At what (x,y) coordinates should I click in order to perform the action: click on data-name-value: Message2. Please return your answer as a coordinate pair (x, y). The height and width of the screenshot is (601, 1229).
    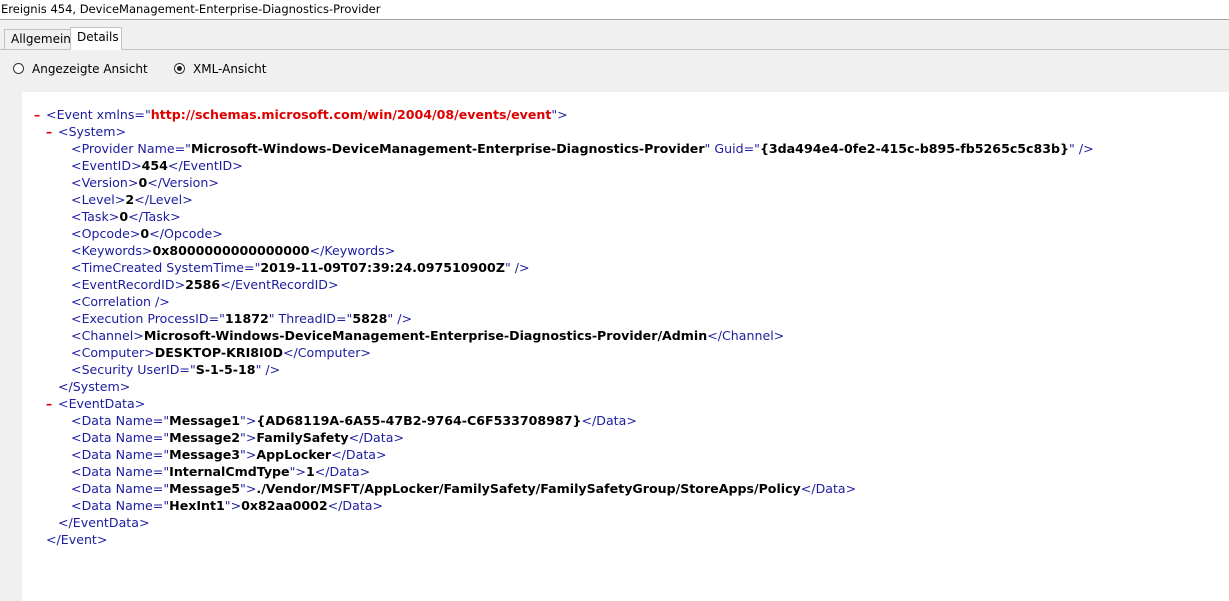
    Looking at the image, I should click on (205, 437).